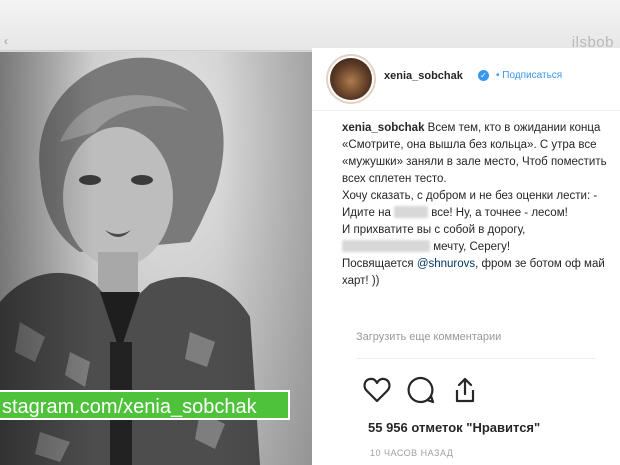 The width and height of the screenshot is (620, 465). What do you see at coordinates (466, 79) in the screenshot?
I see `post-header: xenia_sobchak ✓ • Подписаться` at bounding box center [466, 79].